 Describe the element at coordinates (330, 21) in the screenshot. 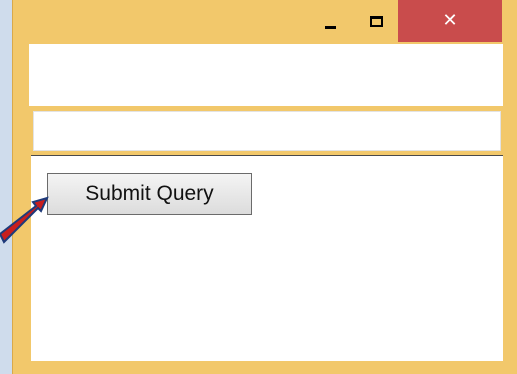

I see `minimize-button` at that location.